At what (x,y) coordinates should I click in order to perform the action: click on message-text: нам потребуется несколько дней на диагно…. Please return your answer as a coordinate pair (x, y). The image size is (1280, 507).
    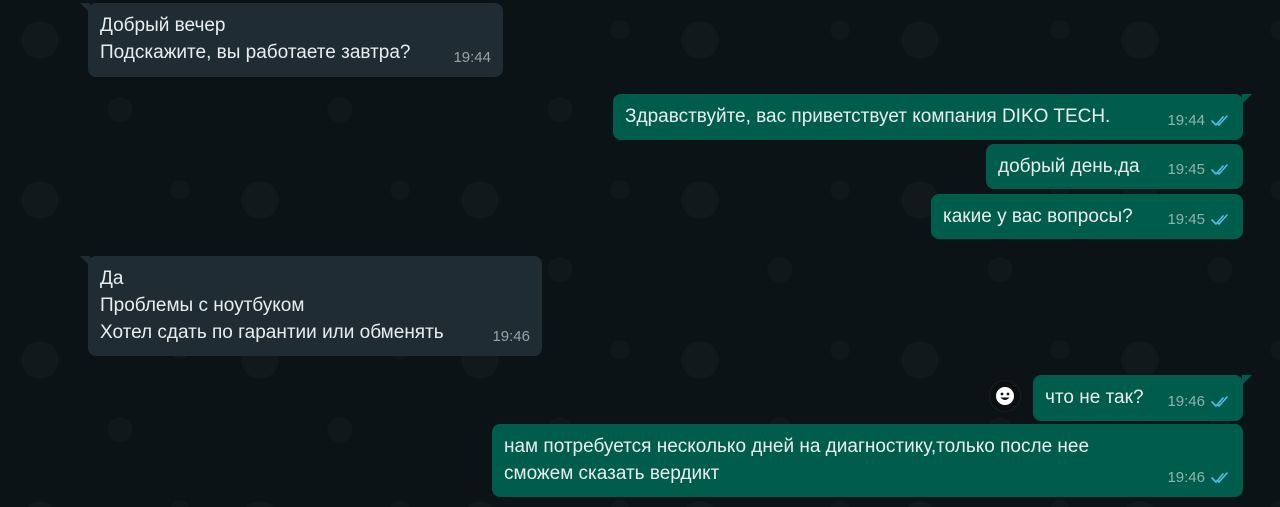
    Looking at the image, I should click on (797, 460).